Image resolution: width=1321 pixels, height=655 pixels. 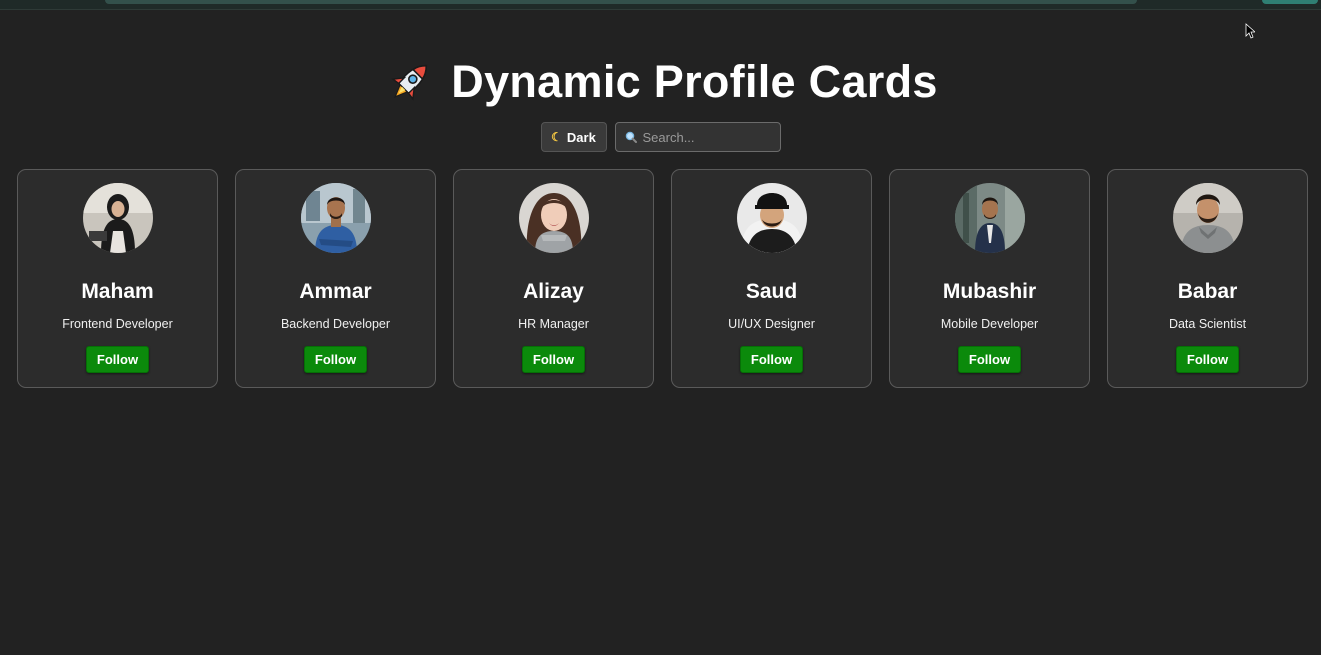 What do you see at coordinates (556, 137) in the screenshot?
I see `moon-icon: ☾` at bounding box center [556, 137].